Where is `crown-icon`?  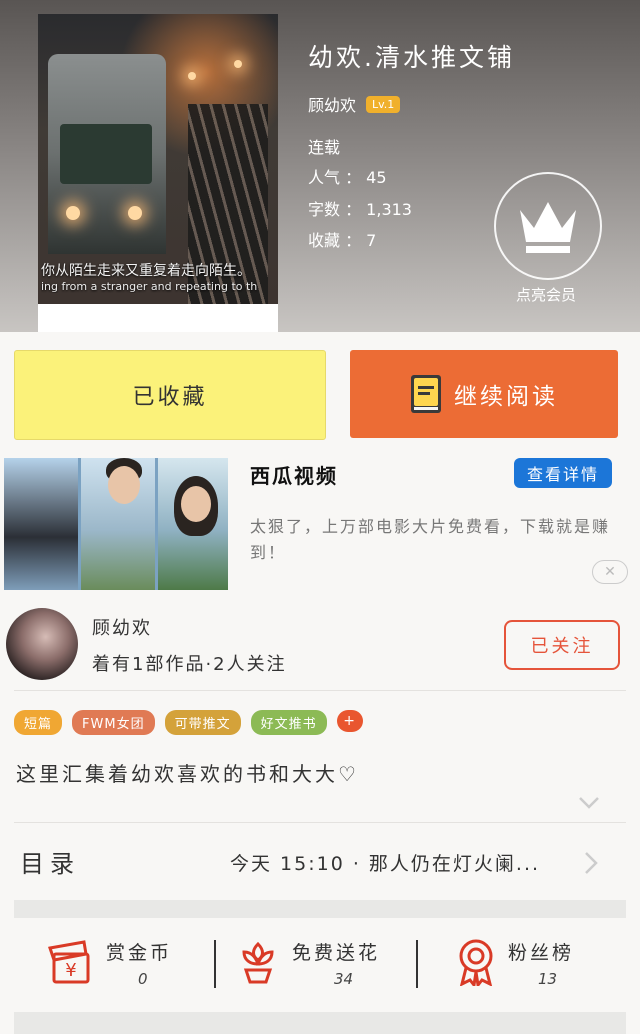
crown-icon is located at coordinates (548, 227).